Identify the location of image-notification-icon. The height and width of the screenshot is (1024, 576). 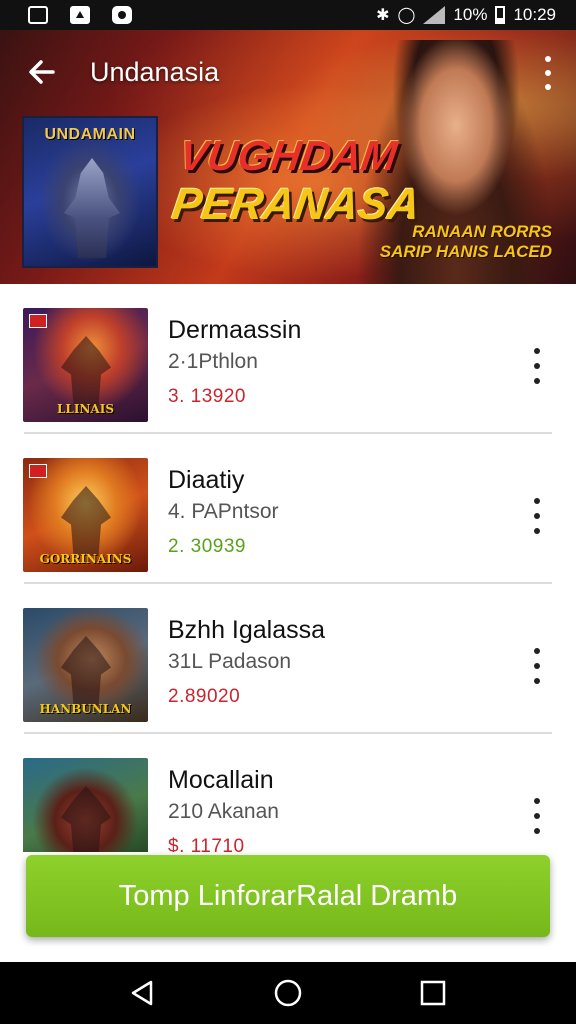
(80, 15).